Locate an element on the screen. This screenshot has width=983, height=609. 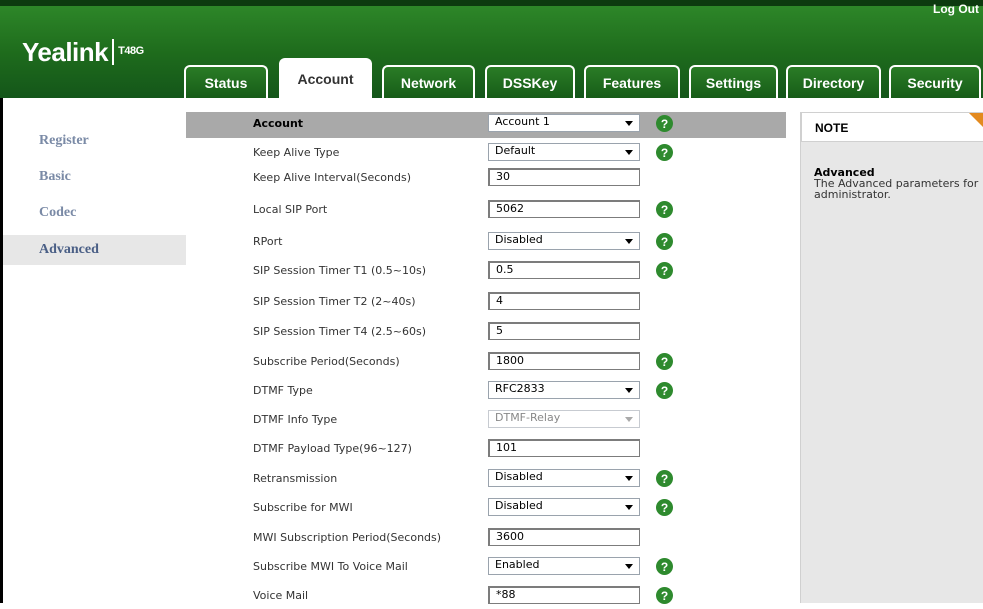
sidebar-item-codec: Codec is located at coordinates (83, 213).